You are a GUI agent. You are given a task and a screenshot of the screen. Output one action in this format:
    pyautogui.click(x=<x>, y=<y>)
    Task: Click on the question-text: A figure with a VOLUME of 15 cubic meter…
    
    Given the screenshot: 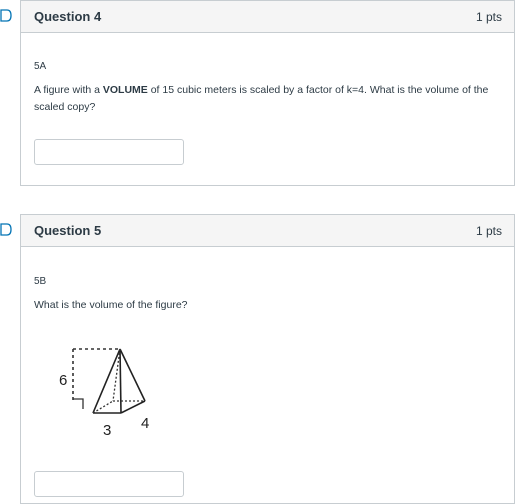 What is the action you would take?
    pyautogui.click(x=266, y=99)
    